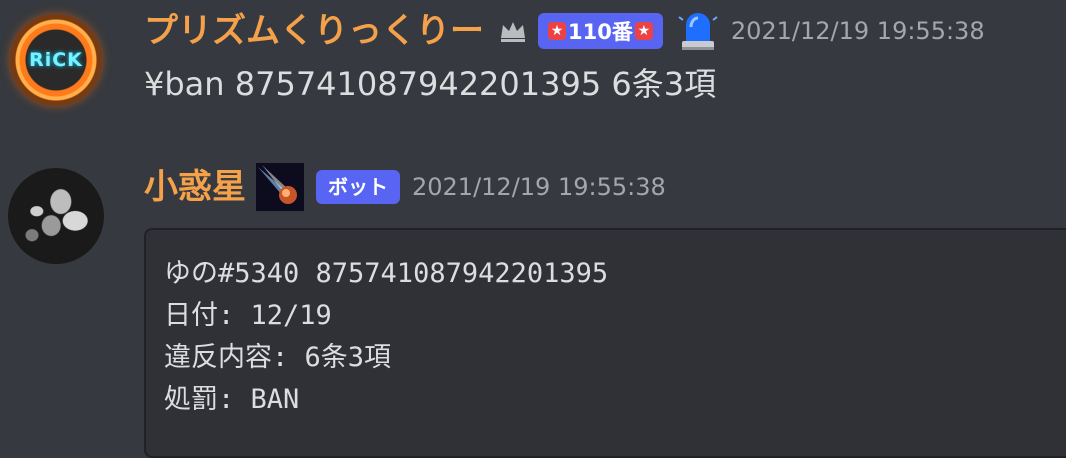 The image size is (1066, 458). I want to click on crown-icon, so click(513, 31).